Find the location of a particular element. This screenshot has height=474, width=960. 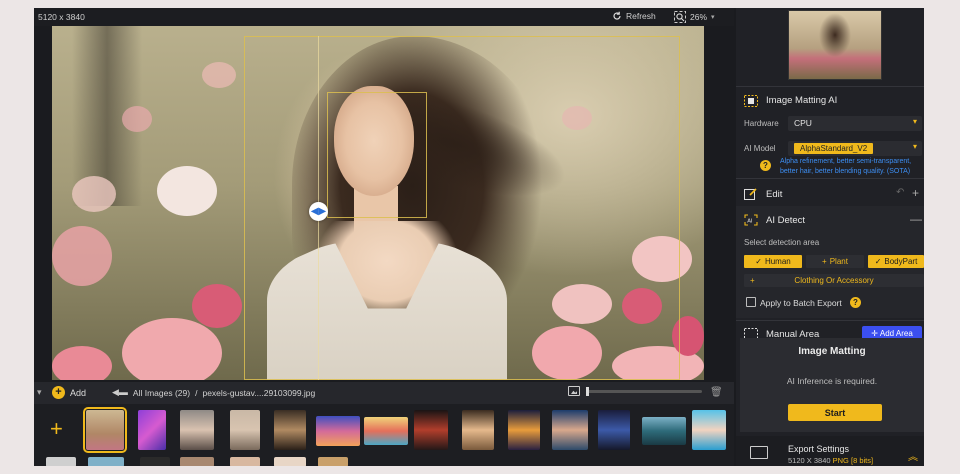

add-image-button: + Add is located at coordinates (69, 392).